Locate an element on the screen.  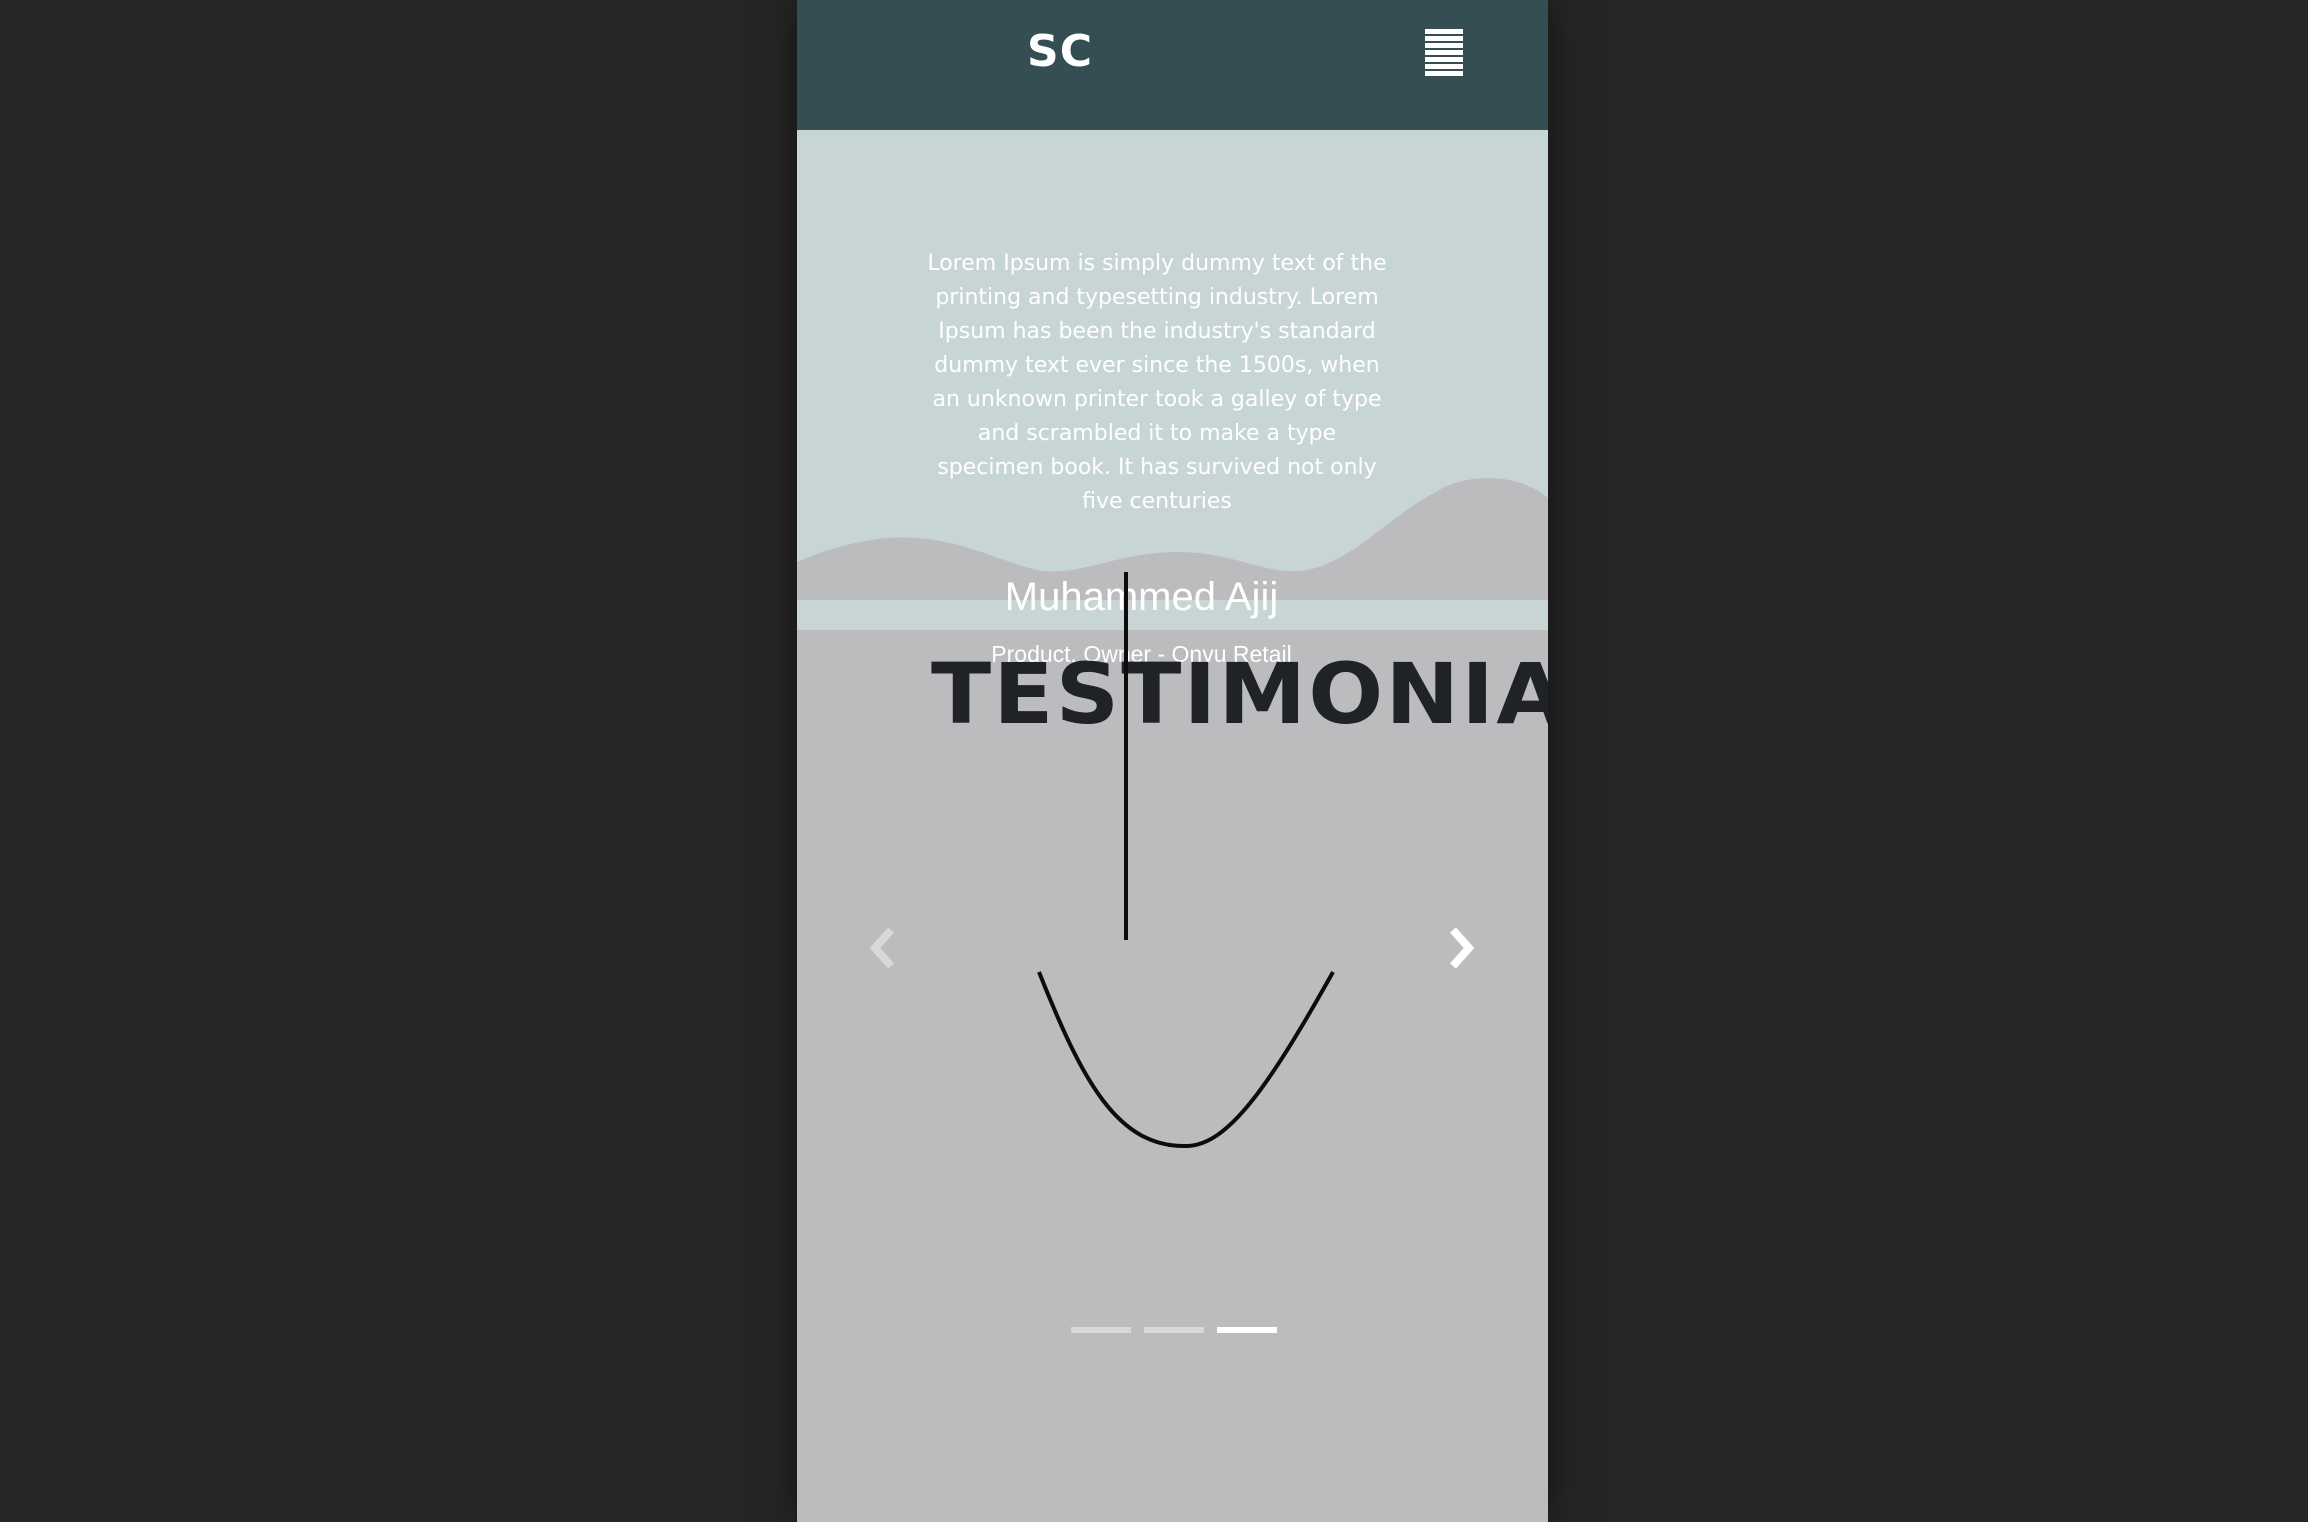
chevron-left-icon is located at coordinates (881, 948).